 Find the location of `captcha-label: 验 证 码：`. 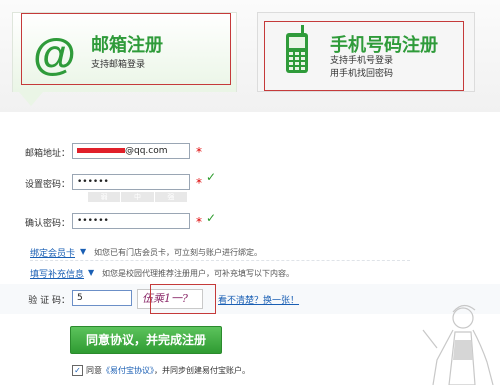

captcha-label: 验 证 码： is located at coordinates (49, 301).